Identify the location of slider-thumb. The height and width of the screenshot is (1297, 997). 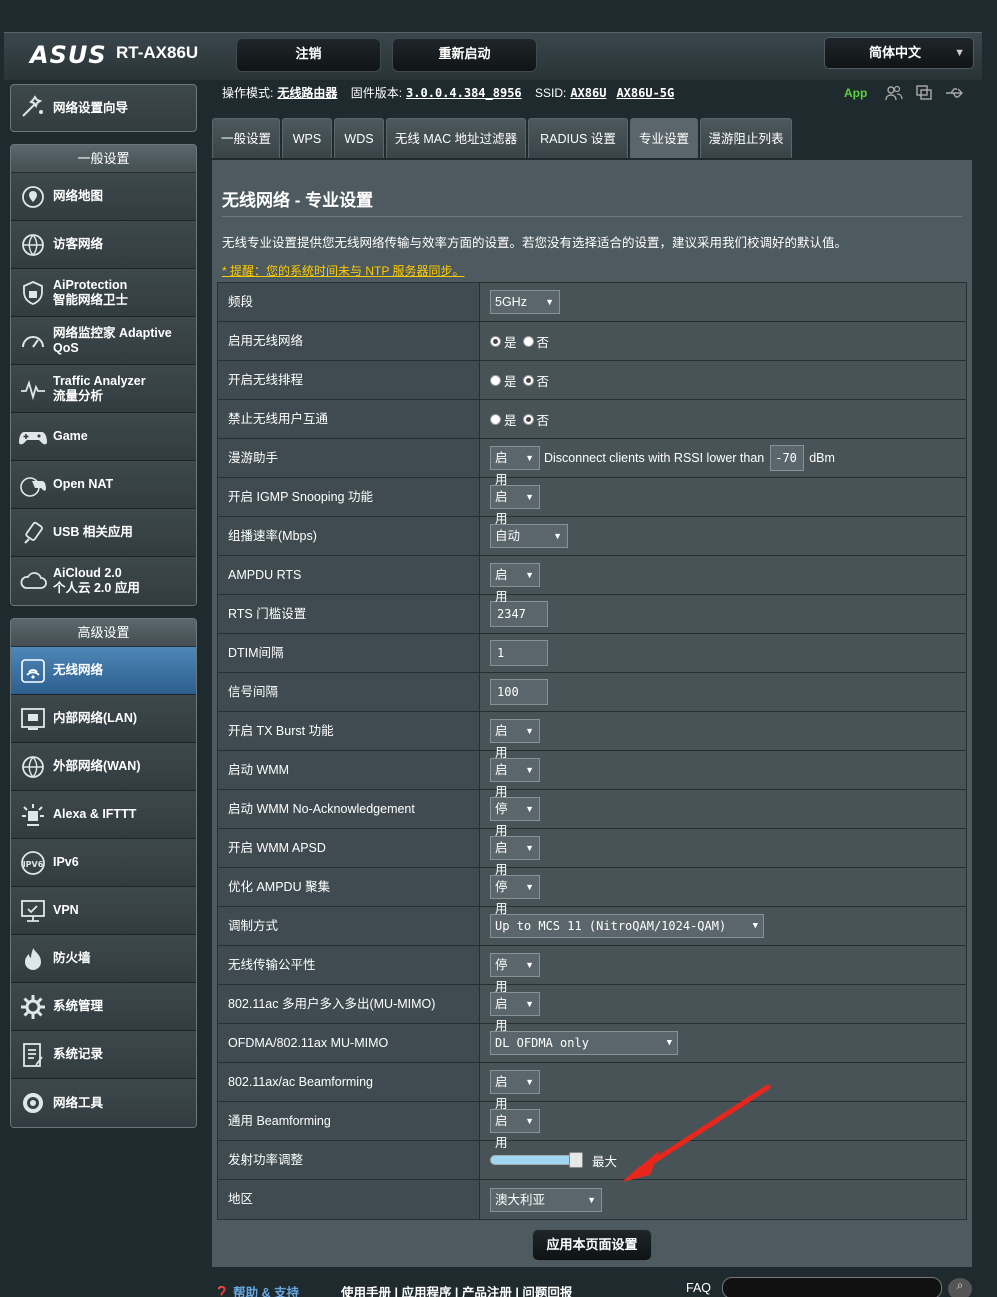
(576, 1160).